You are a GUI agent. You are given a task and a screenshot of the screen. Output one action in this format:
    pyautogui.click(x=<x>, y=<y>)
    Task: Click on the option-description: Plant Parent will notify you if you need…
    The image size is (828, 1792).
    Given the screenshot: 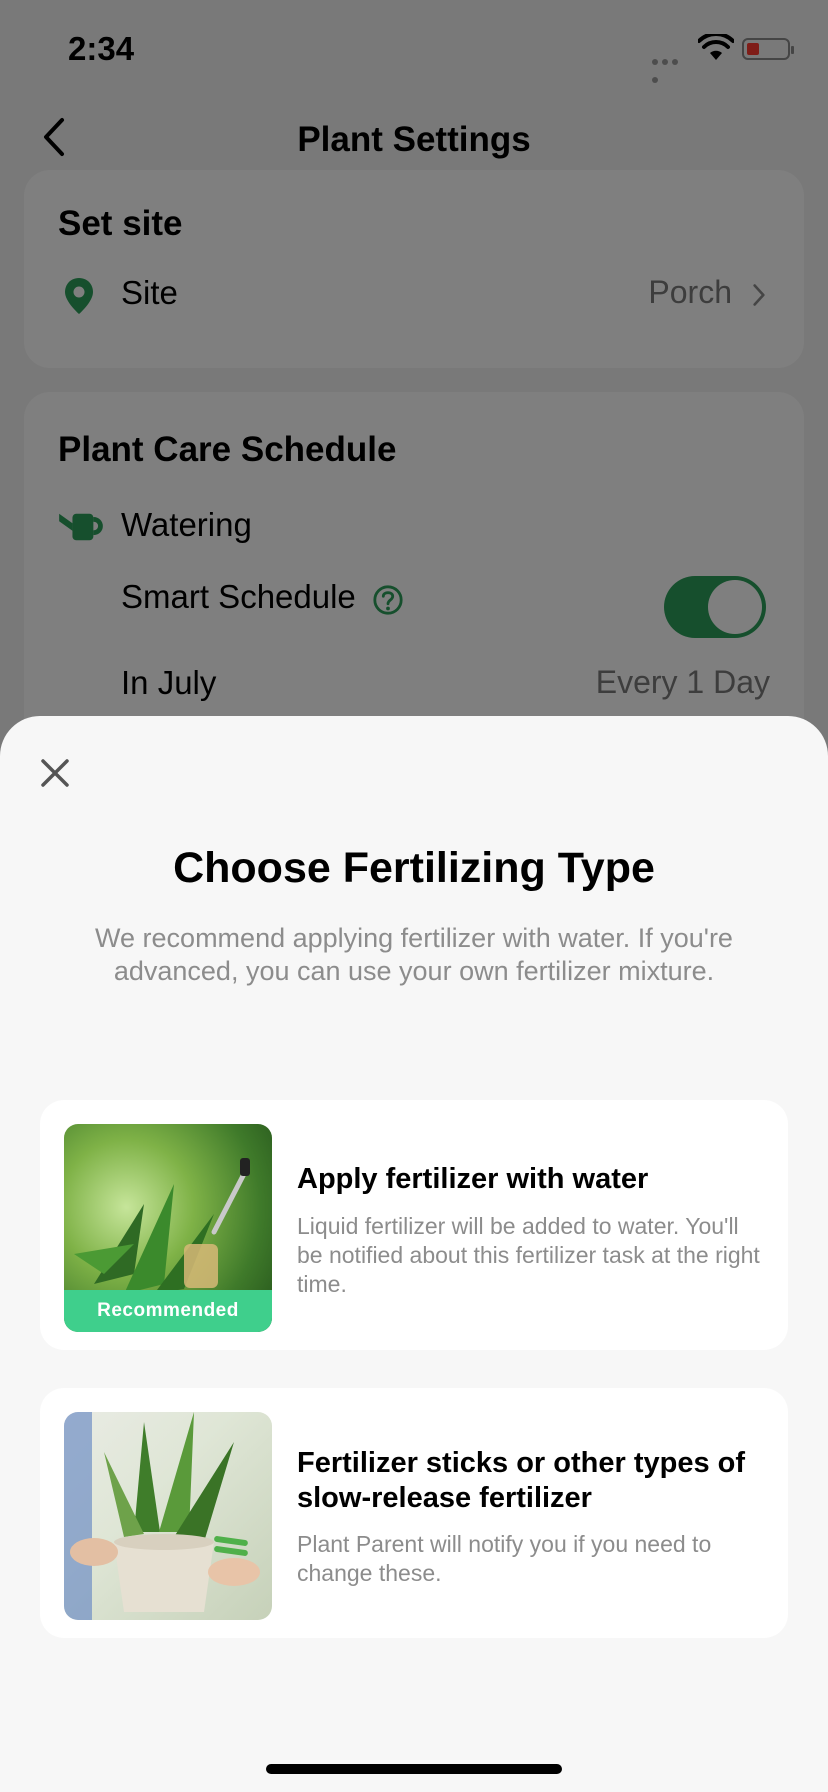 What is the action you would take?
    pyautogui.click(x=504, y=1558)
    